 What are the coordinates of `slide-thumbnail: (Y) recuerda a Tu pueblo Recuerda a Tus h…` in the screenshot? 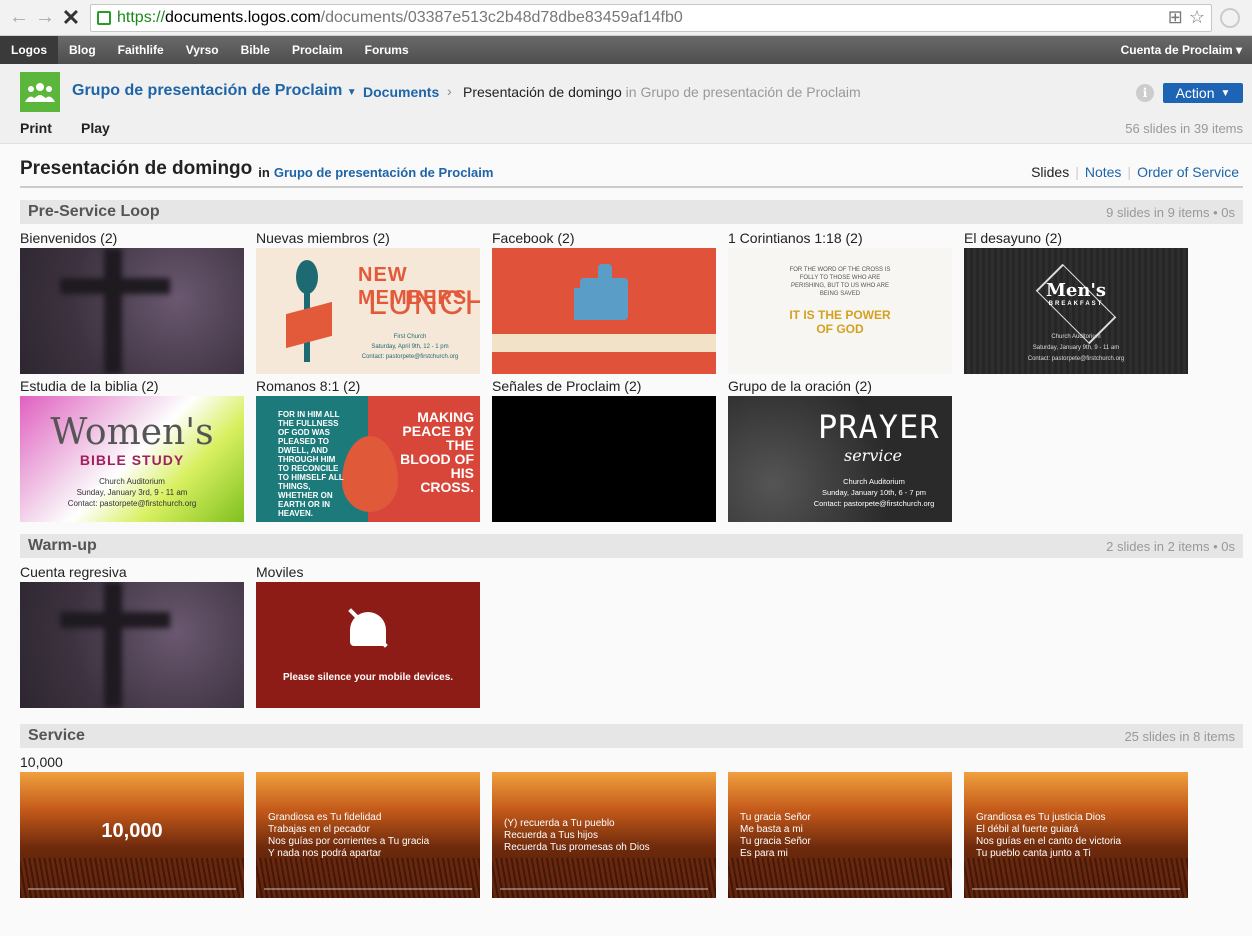 It's located at (604, 835).